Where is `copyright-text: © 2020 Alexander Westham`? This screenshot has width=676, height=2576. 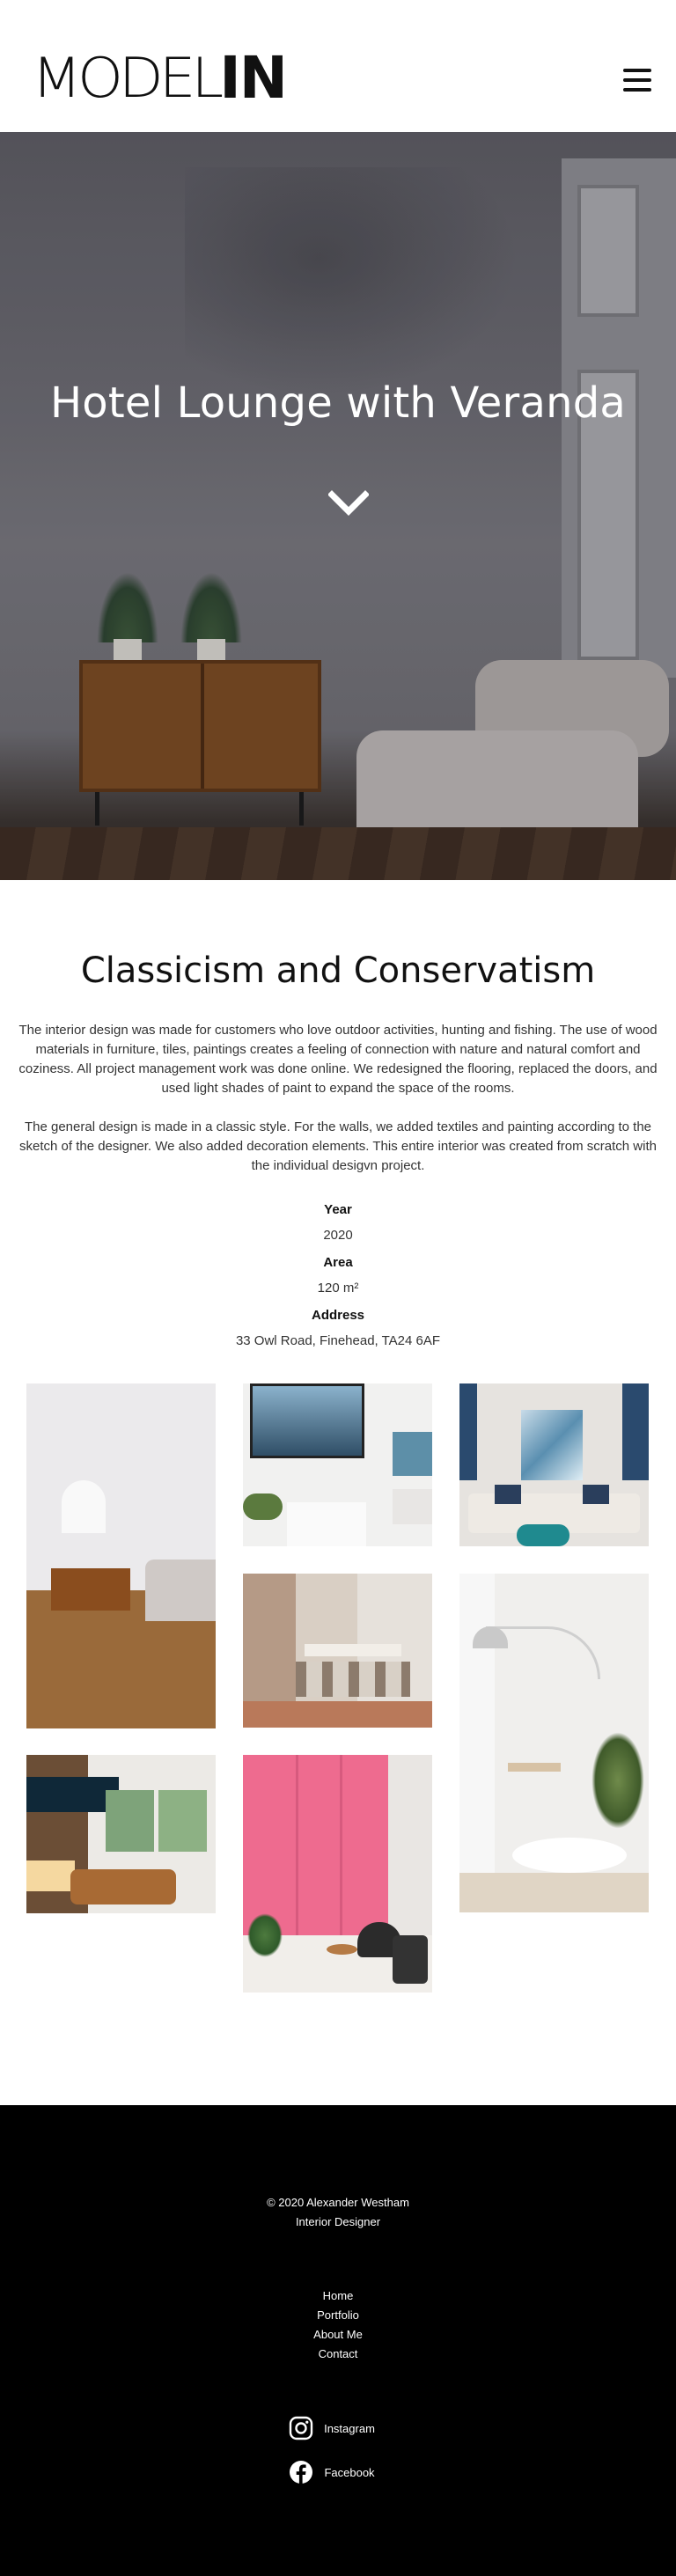 copyright-text: © 2020 Alexander Westham is located at coordinates (338, 2202).